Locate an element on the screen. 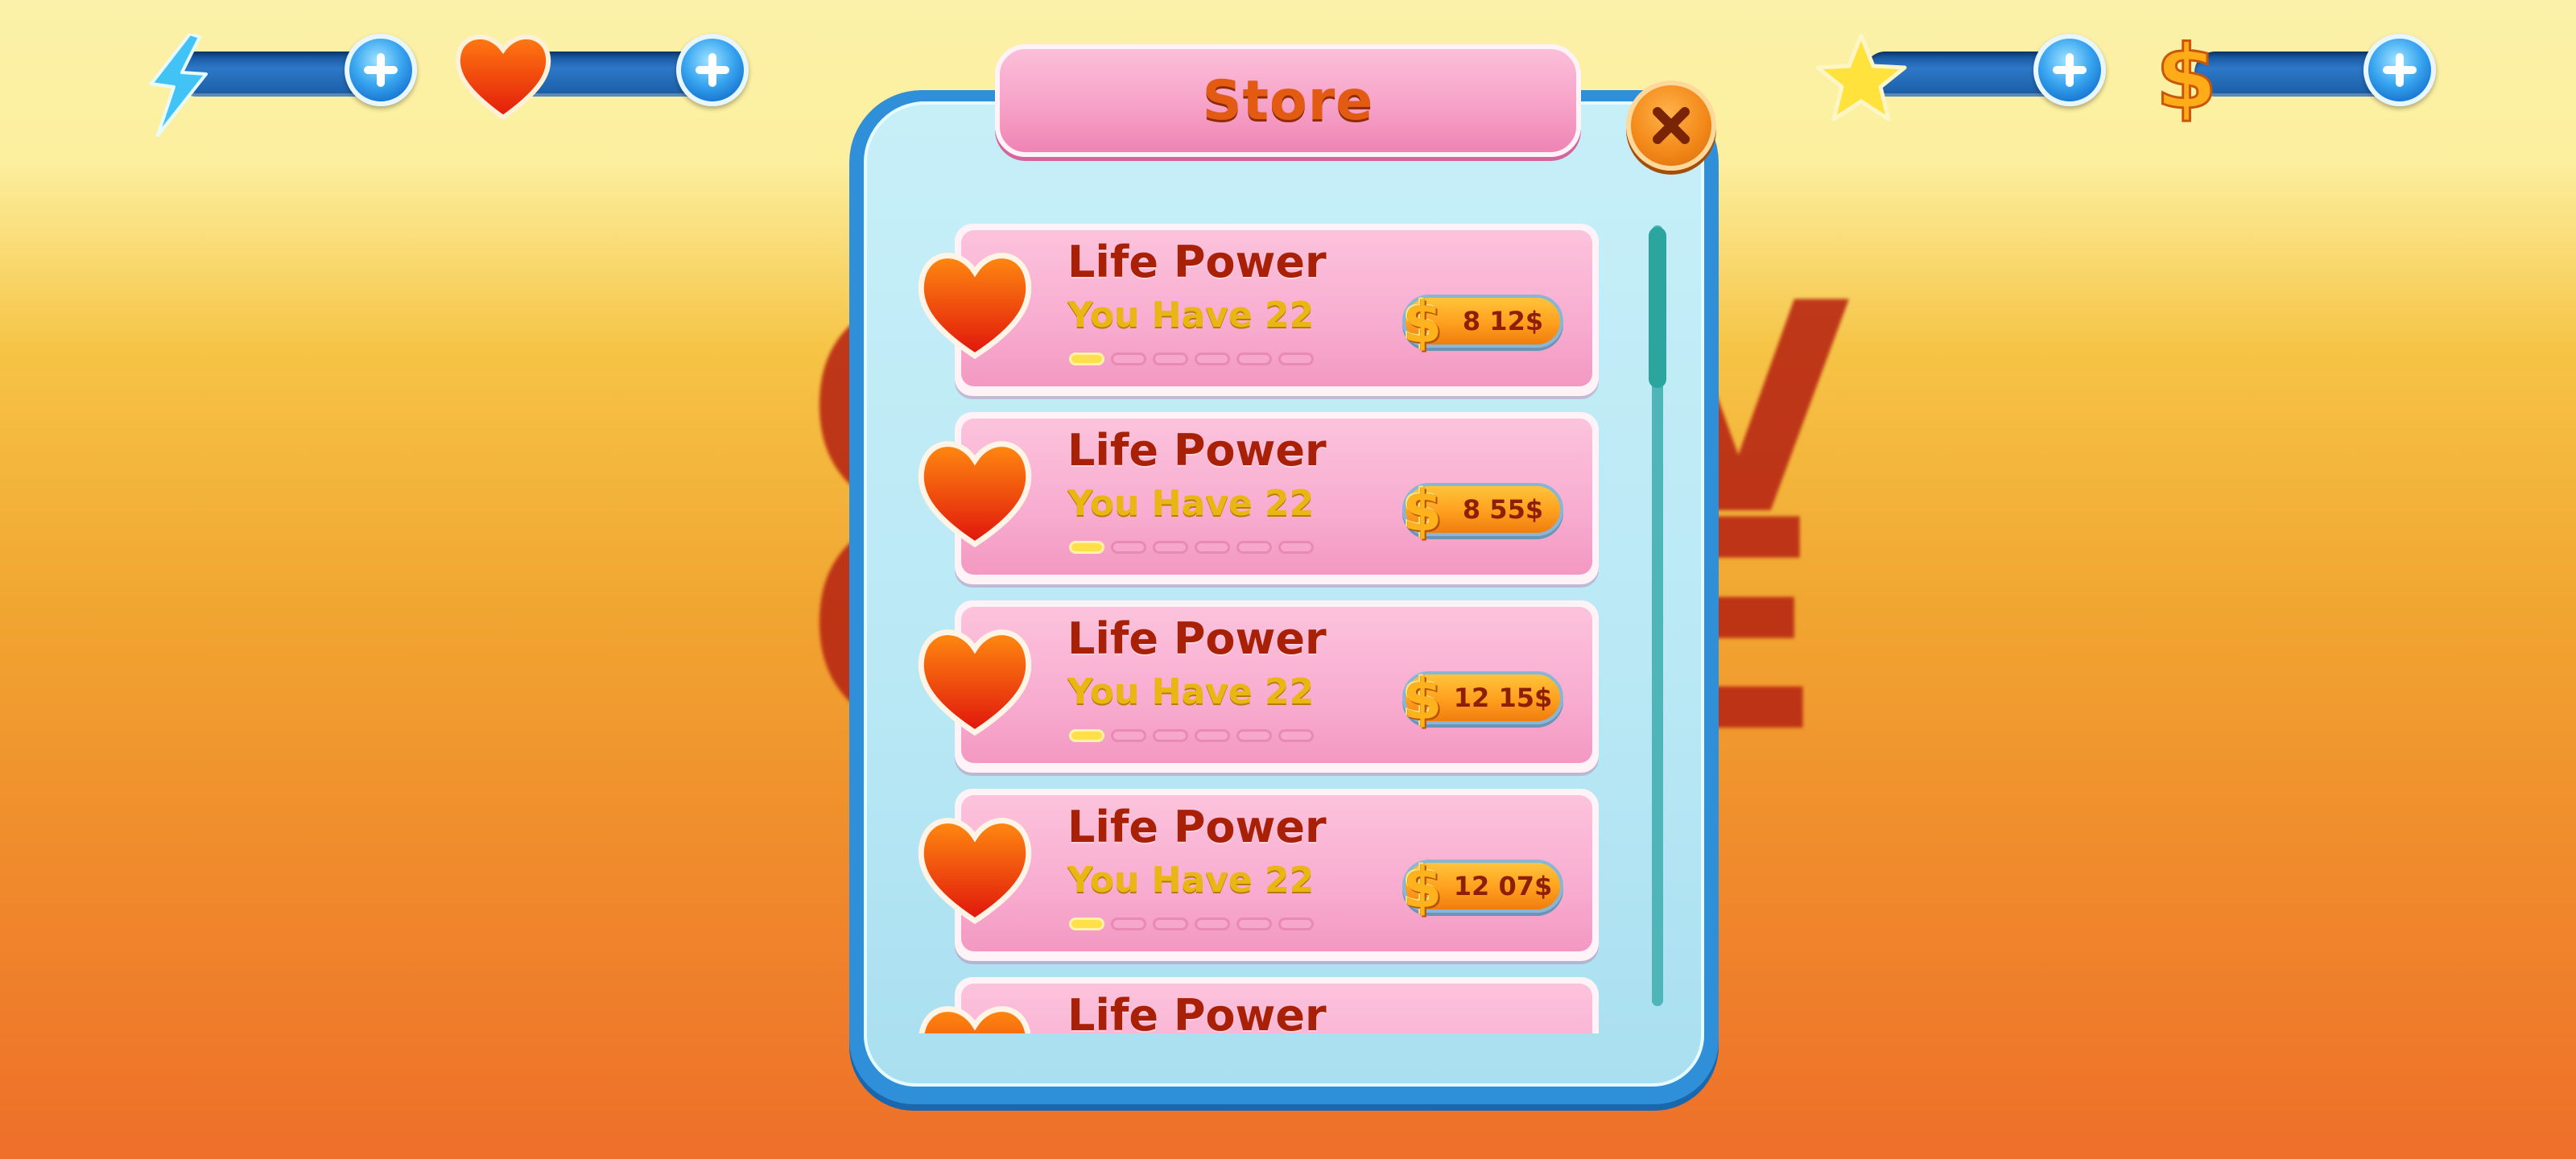  buy-button: $ 8 55$ is located at coordinates (1482, 511).